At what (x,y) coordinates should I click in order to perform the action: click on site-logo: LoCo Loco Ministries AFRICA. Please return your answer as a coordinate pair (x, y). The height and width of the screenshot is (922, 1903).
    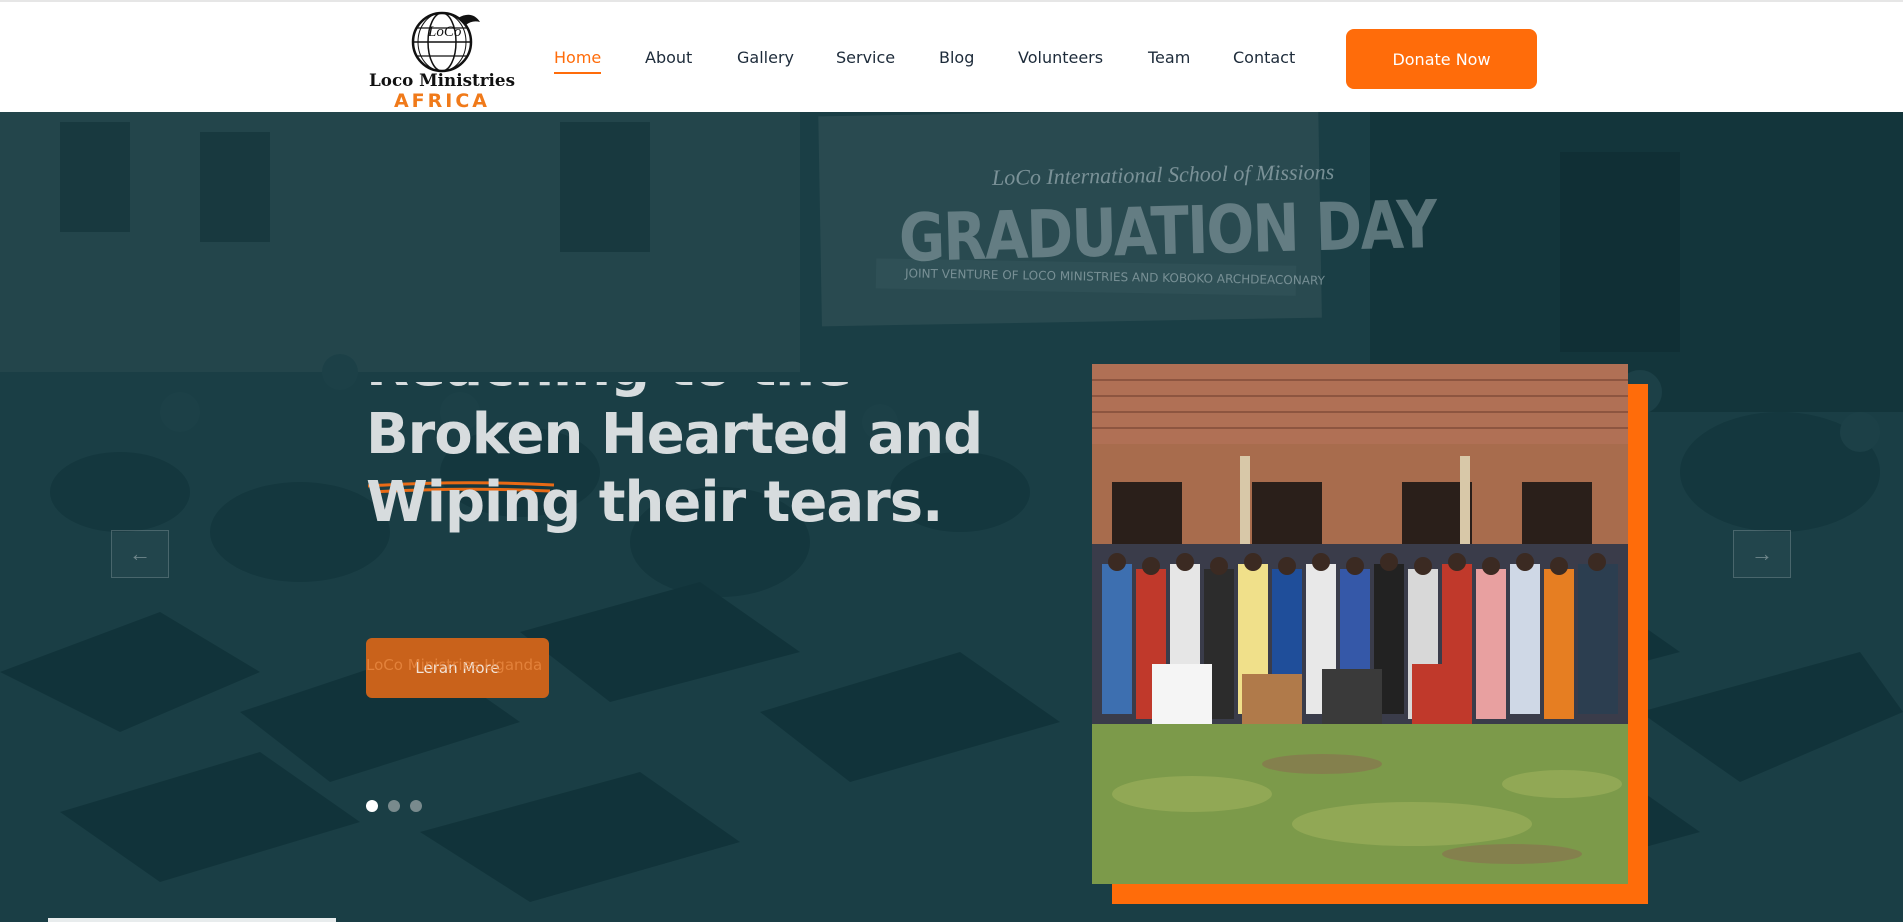
    Looking at the image, I should click on (442, 59).